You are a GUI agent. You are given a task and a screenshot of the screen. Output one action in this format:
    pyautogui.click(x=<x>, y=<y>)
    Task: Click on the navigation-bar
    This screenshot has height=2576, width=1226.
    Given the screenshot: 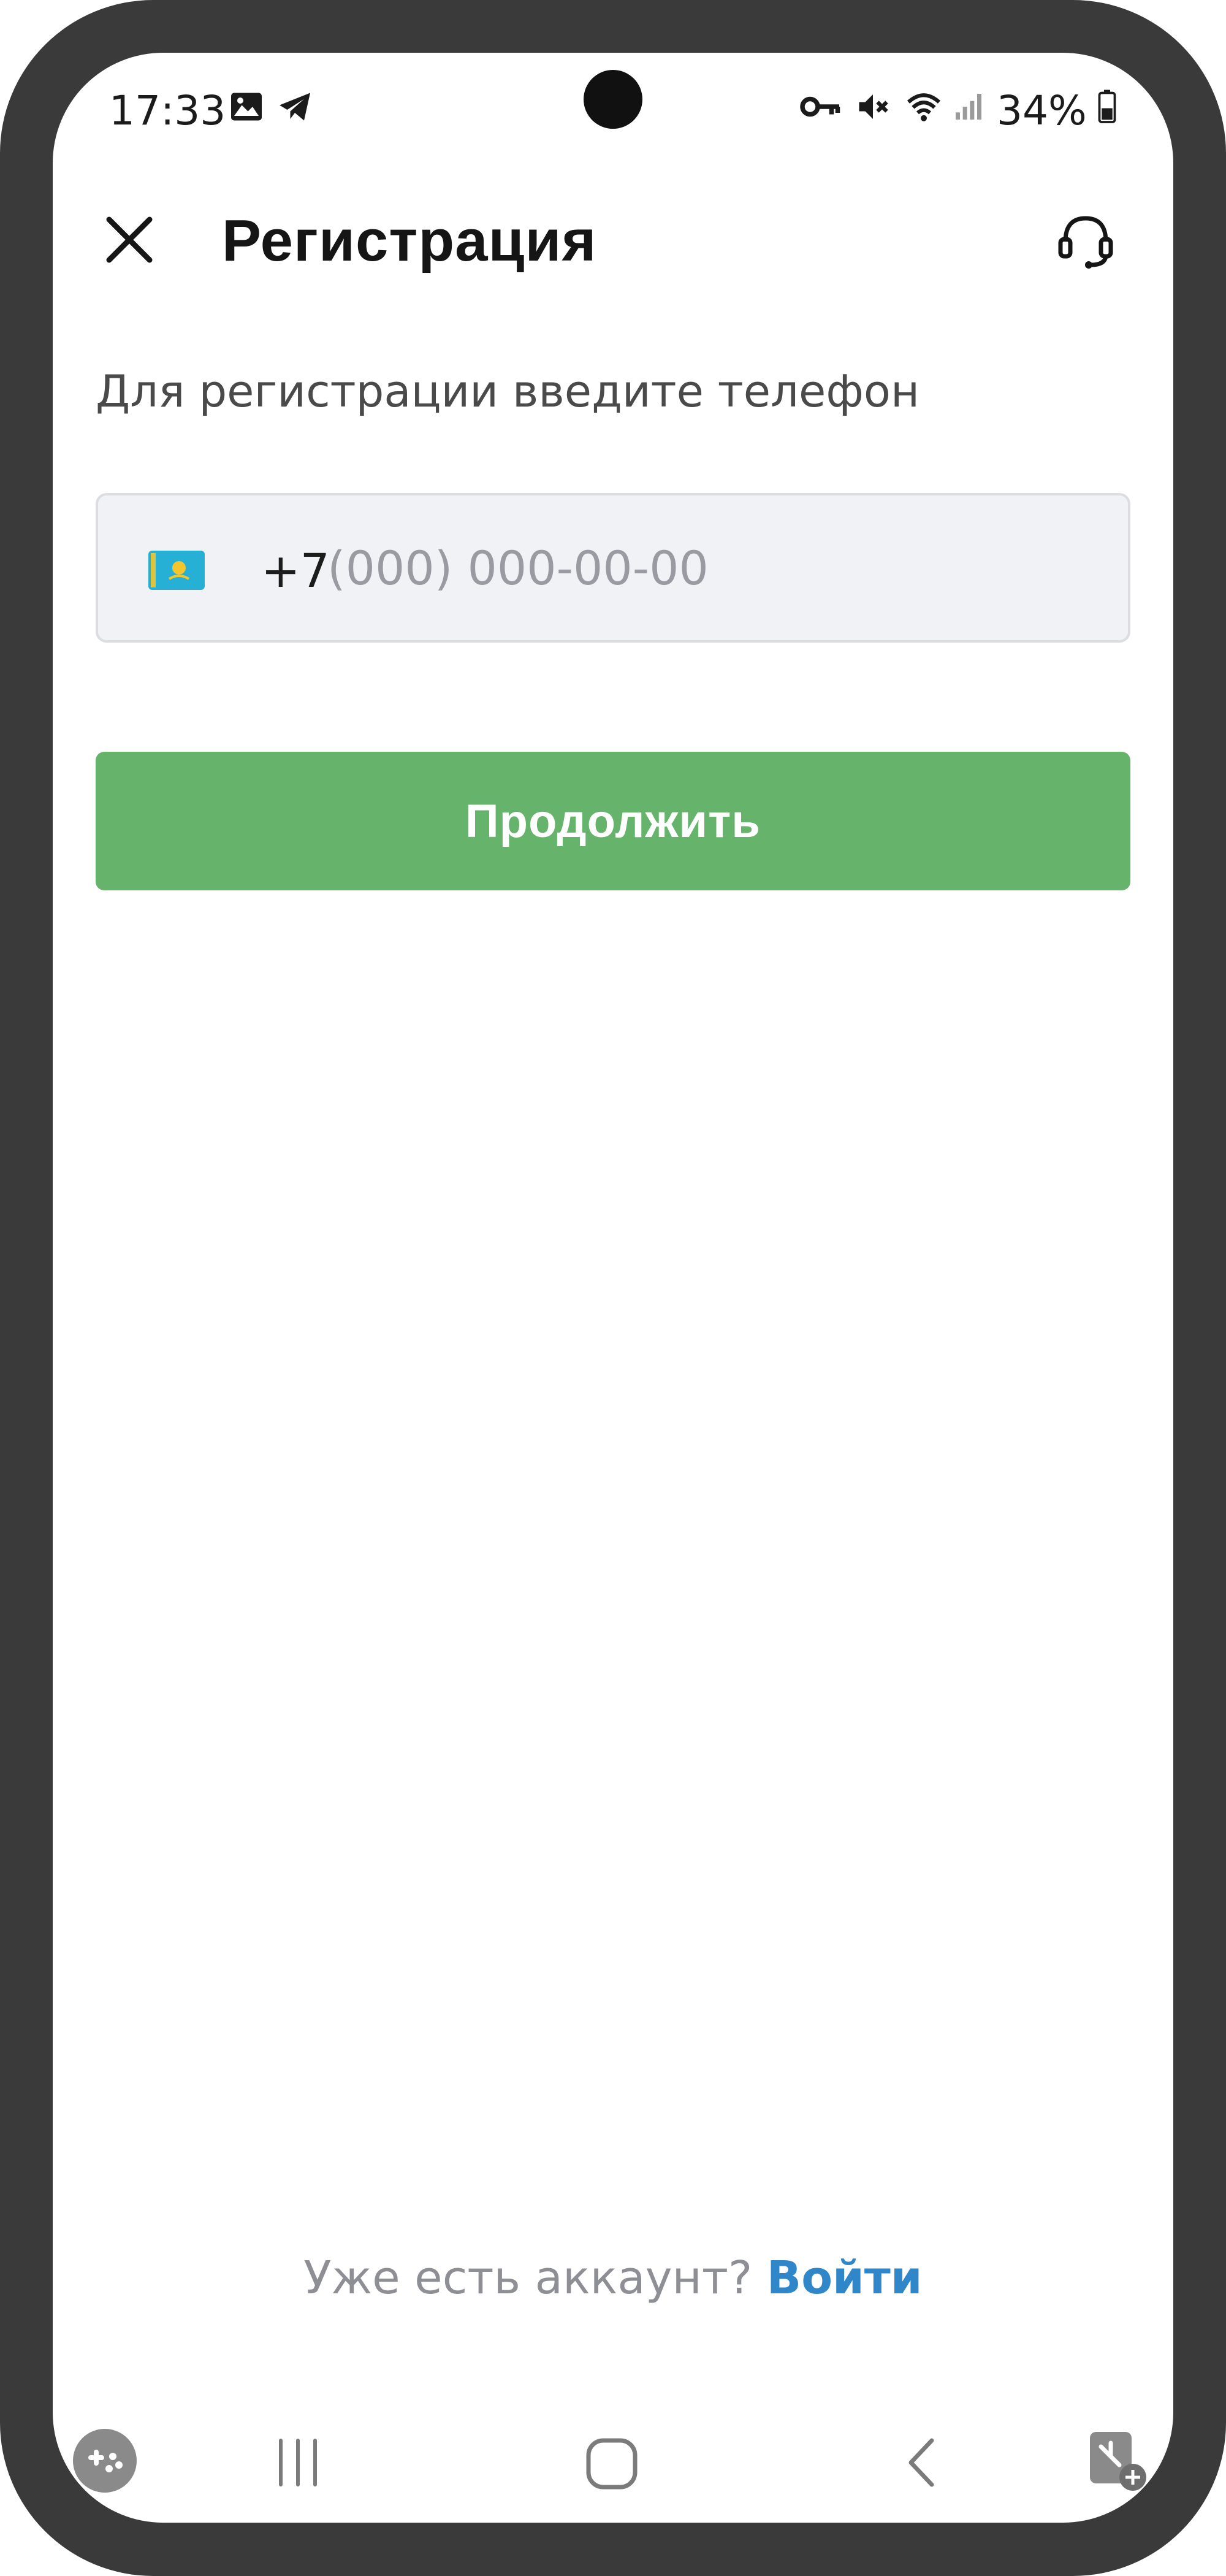 What is the action you would take?
    pyautogui.click(x=613, y=2471)
    